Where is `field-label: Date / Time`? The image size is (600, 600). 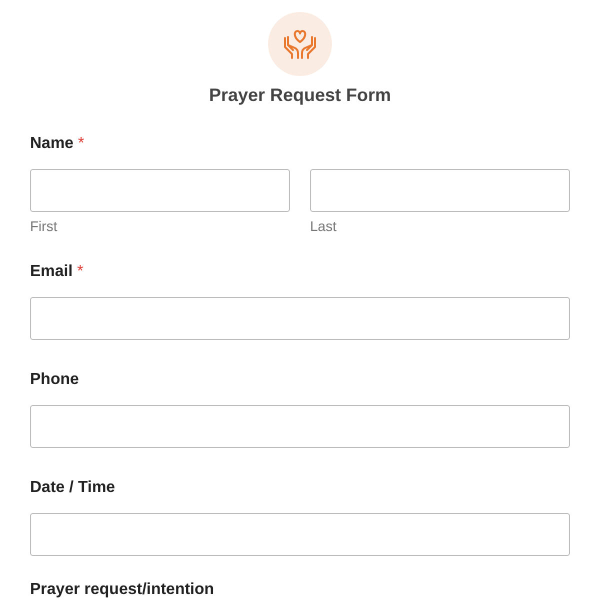
field-label: Date / Time is located at coordinates (73, 487).